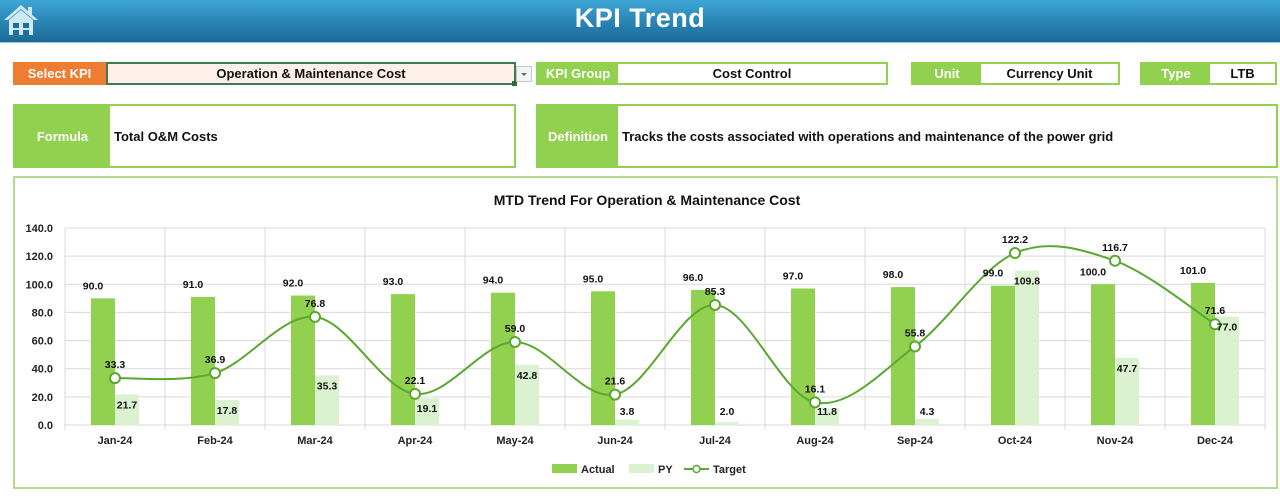 Image resolution: width=1280 pixels, height=500 pixels. What do you see at coordinates (893, 275) in the screenshot?
I see `actual-data-label: 98.0` at bounding box center [893, 275].